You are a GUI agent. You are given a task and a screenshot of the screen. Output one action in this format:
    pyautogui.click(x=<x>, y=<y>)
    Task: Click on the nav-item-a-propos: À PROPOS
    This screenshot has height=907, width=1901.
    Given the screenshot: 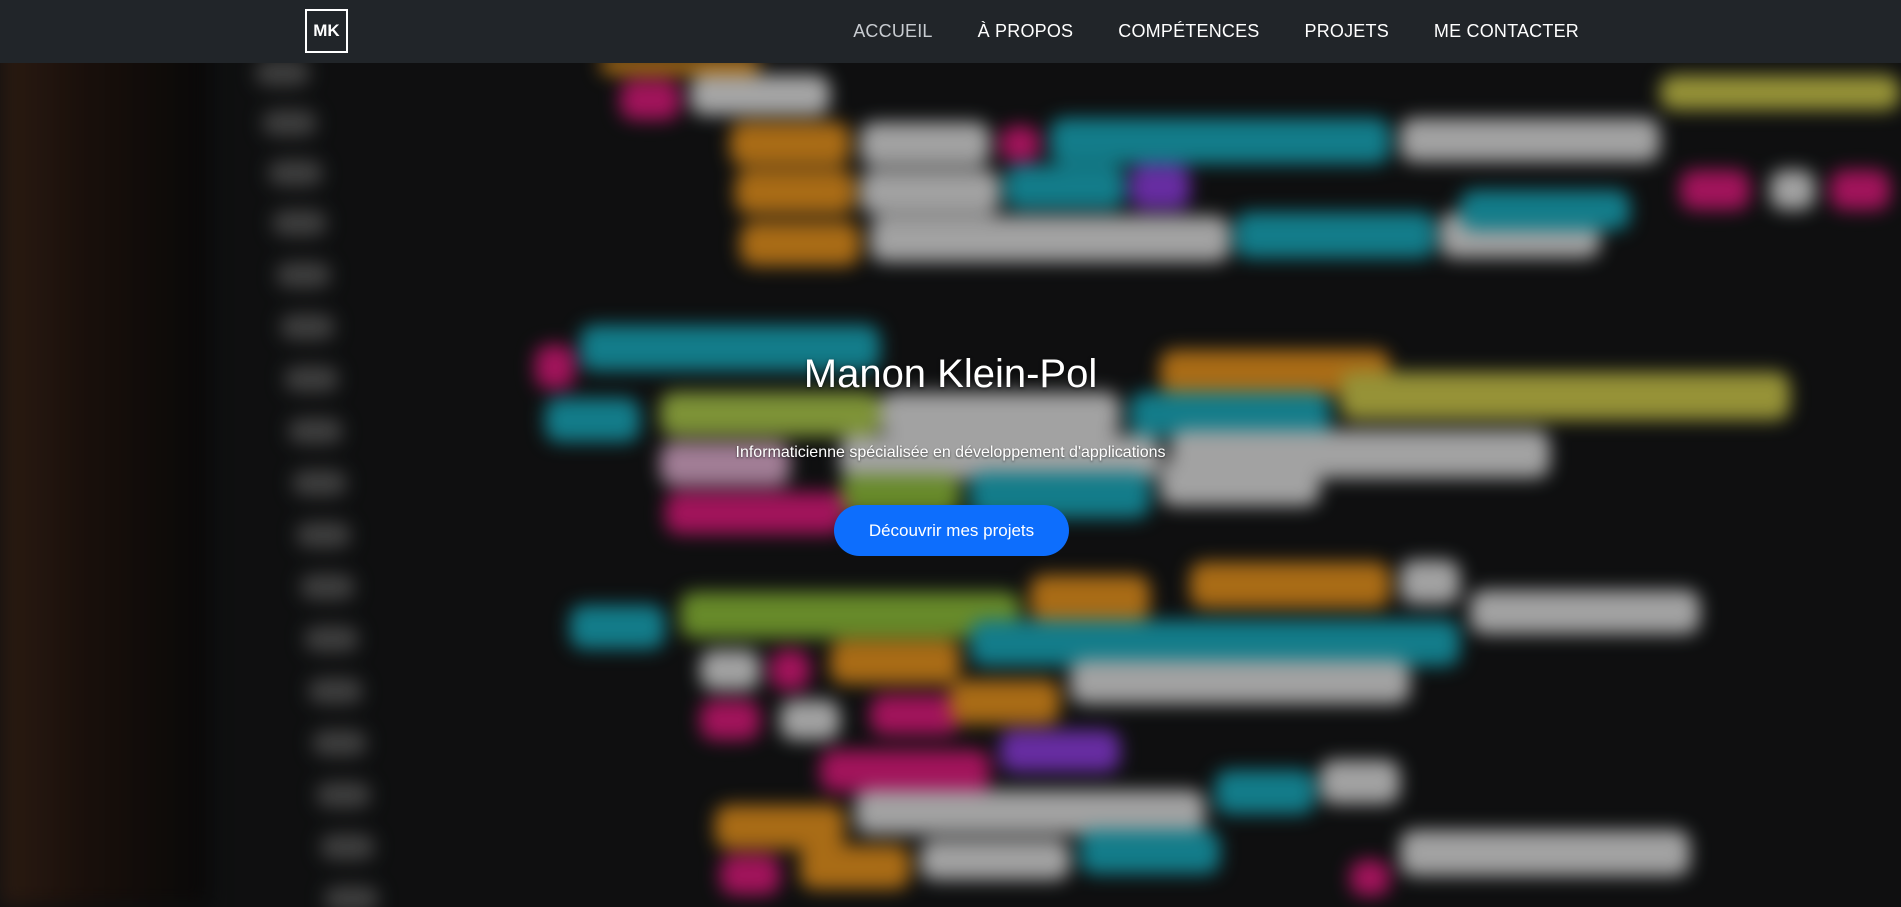 What is the action you would take?
    pyautogui.click(x=1026, y=31)
    